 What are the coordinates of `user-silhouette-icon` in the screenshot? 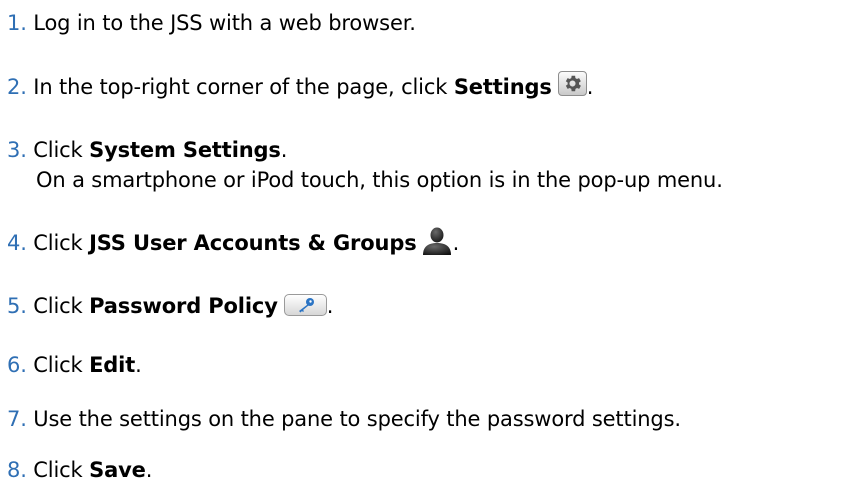 It's located at (437, 241).